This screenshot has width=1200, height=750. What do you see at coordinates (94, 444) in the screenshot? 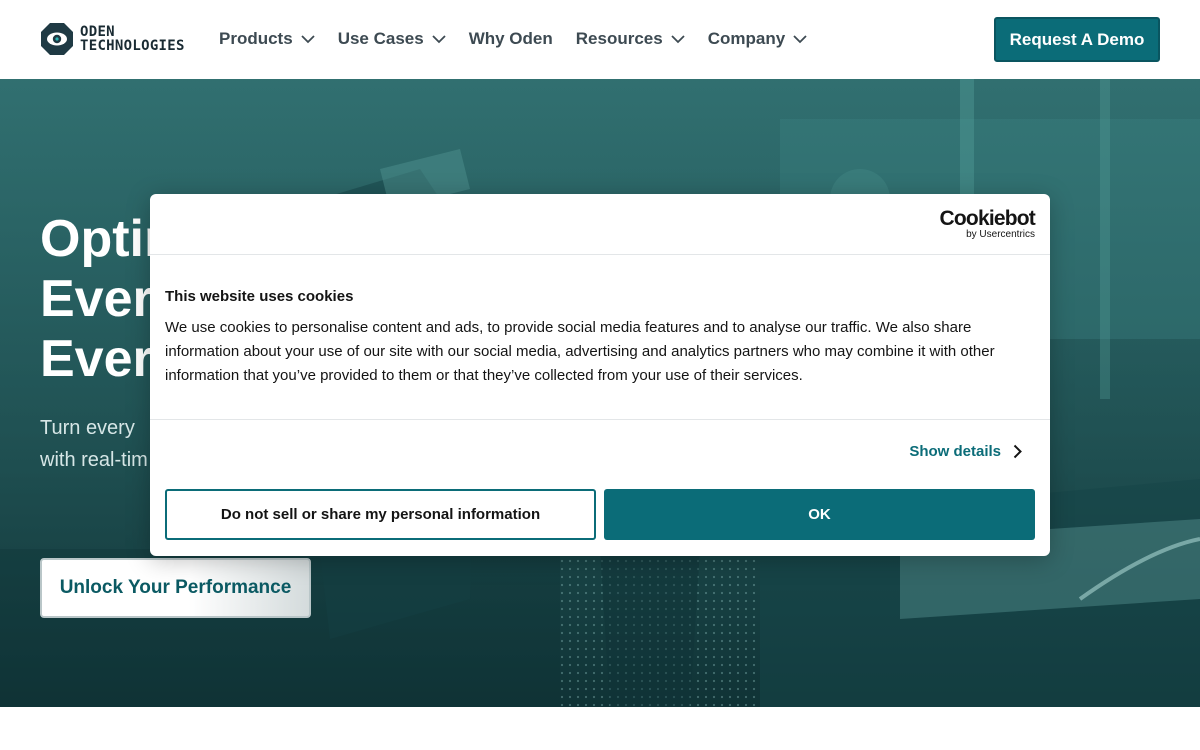
I see `hero-subtitle: Turn every with real-tim` at bounding box center [94, 444].